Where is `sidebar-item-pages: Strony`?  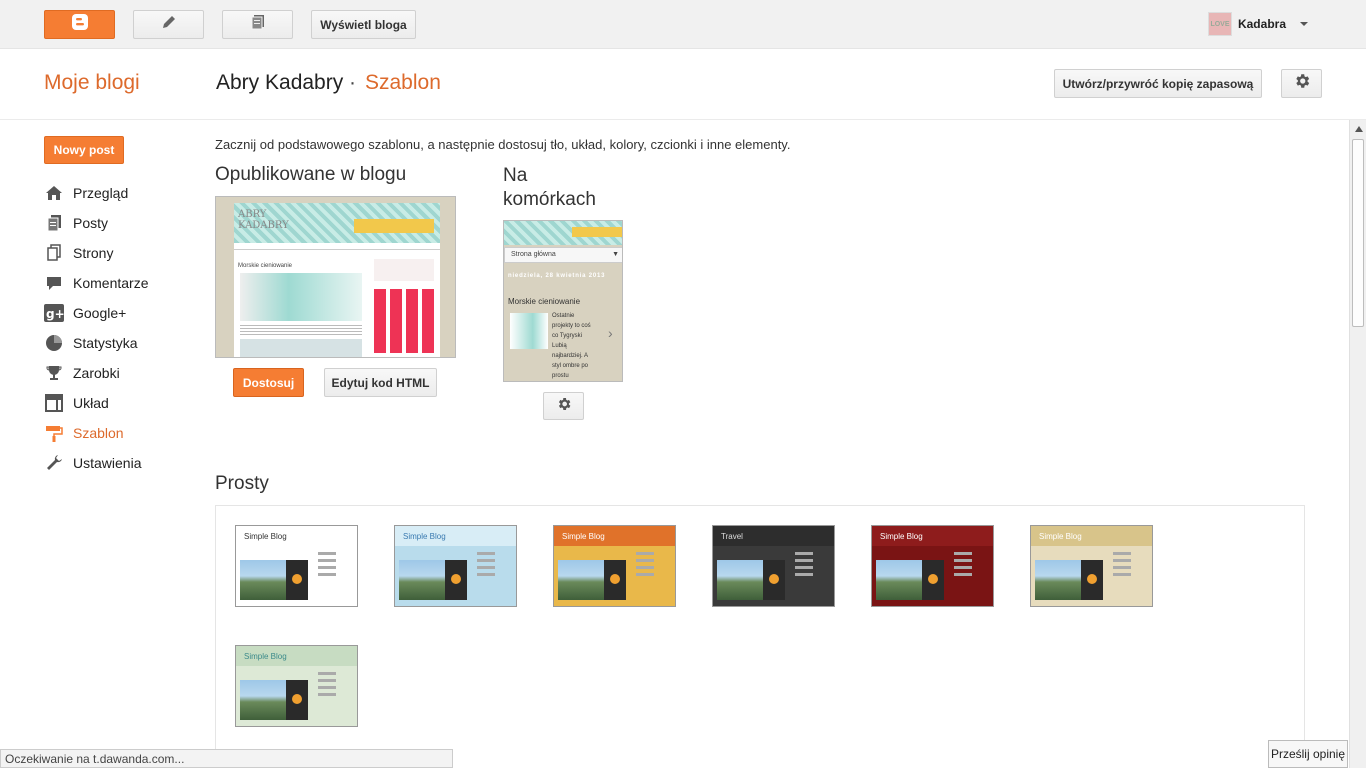
sidebar-item-pages: Strony is located at coordinates (124, 253).